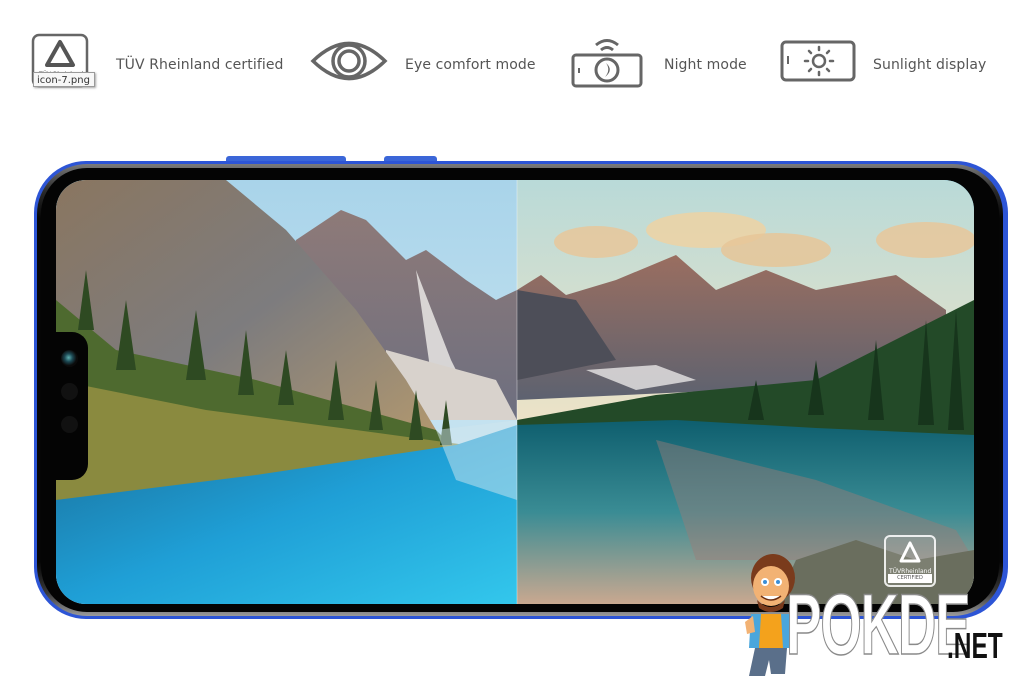 Image resolution: width=1024 pixels, height=683 pixels. Describe the element at coordinates (930, 65) in the screenshot. I see `feature-label-sunlight: Sunlight display` at that location.